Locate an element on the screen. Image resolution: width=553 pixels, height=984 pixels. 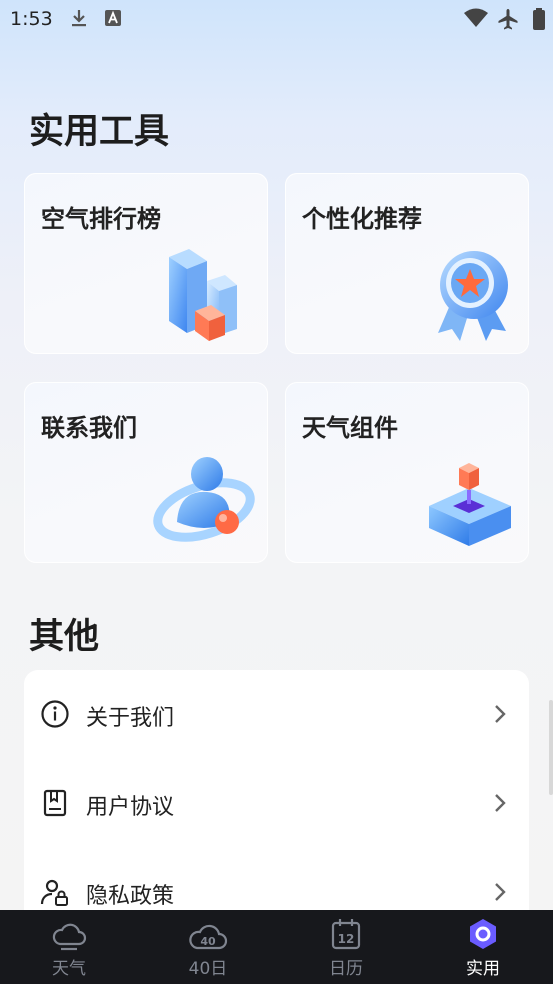
bar-blocks-icon is located at coordinates (203, 295).